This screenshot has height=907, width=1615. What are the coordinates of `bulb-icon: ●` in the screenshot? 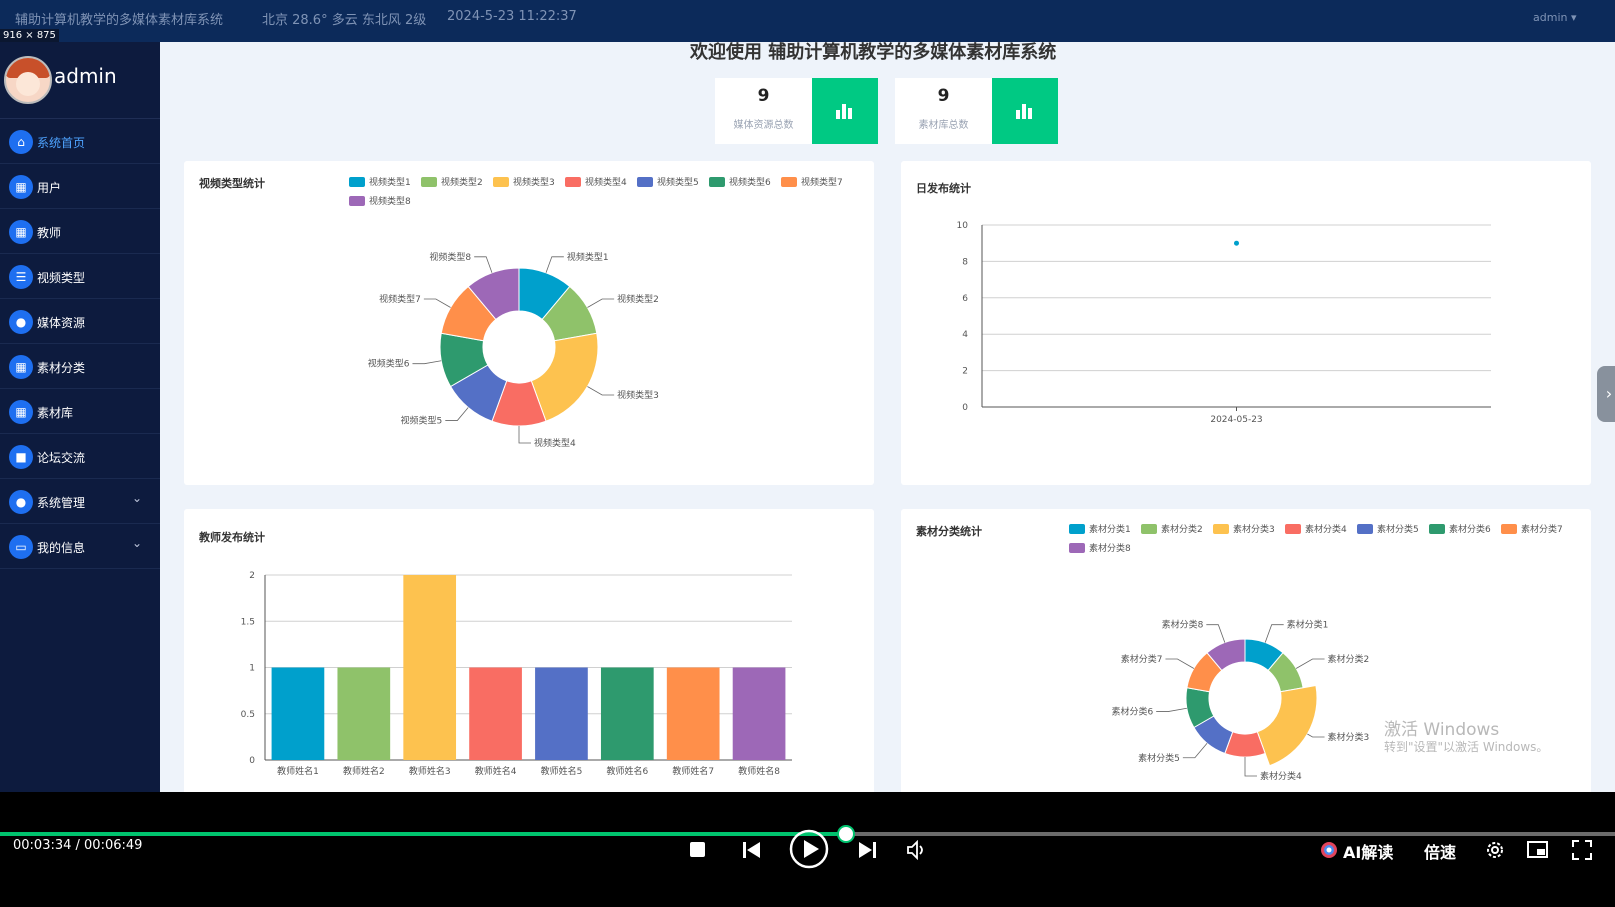 It's located at (21, 502).